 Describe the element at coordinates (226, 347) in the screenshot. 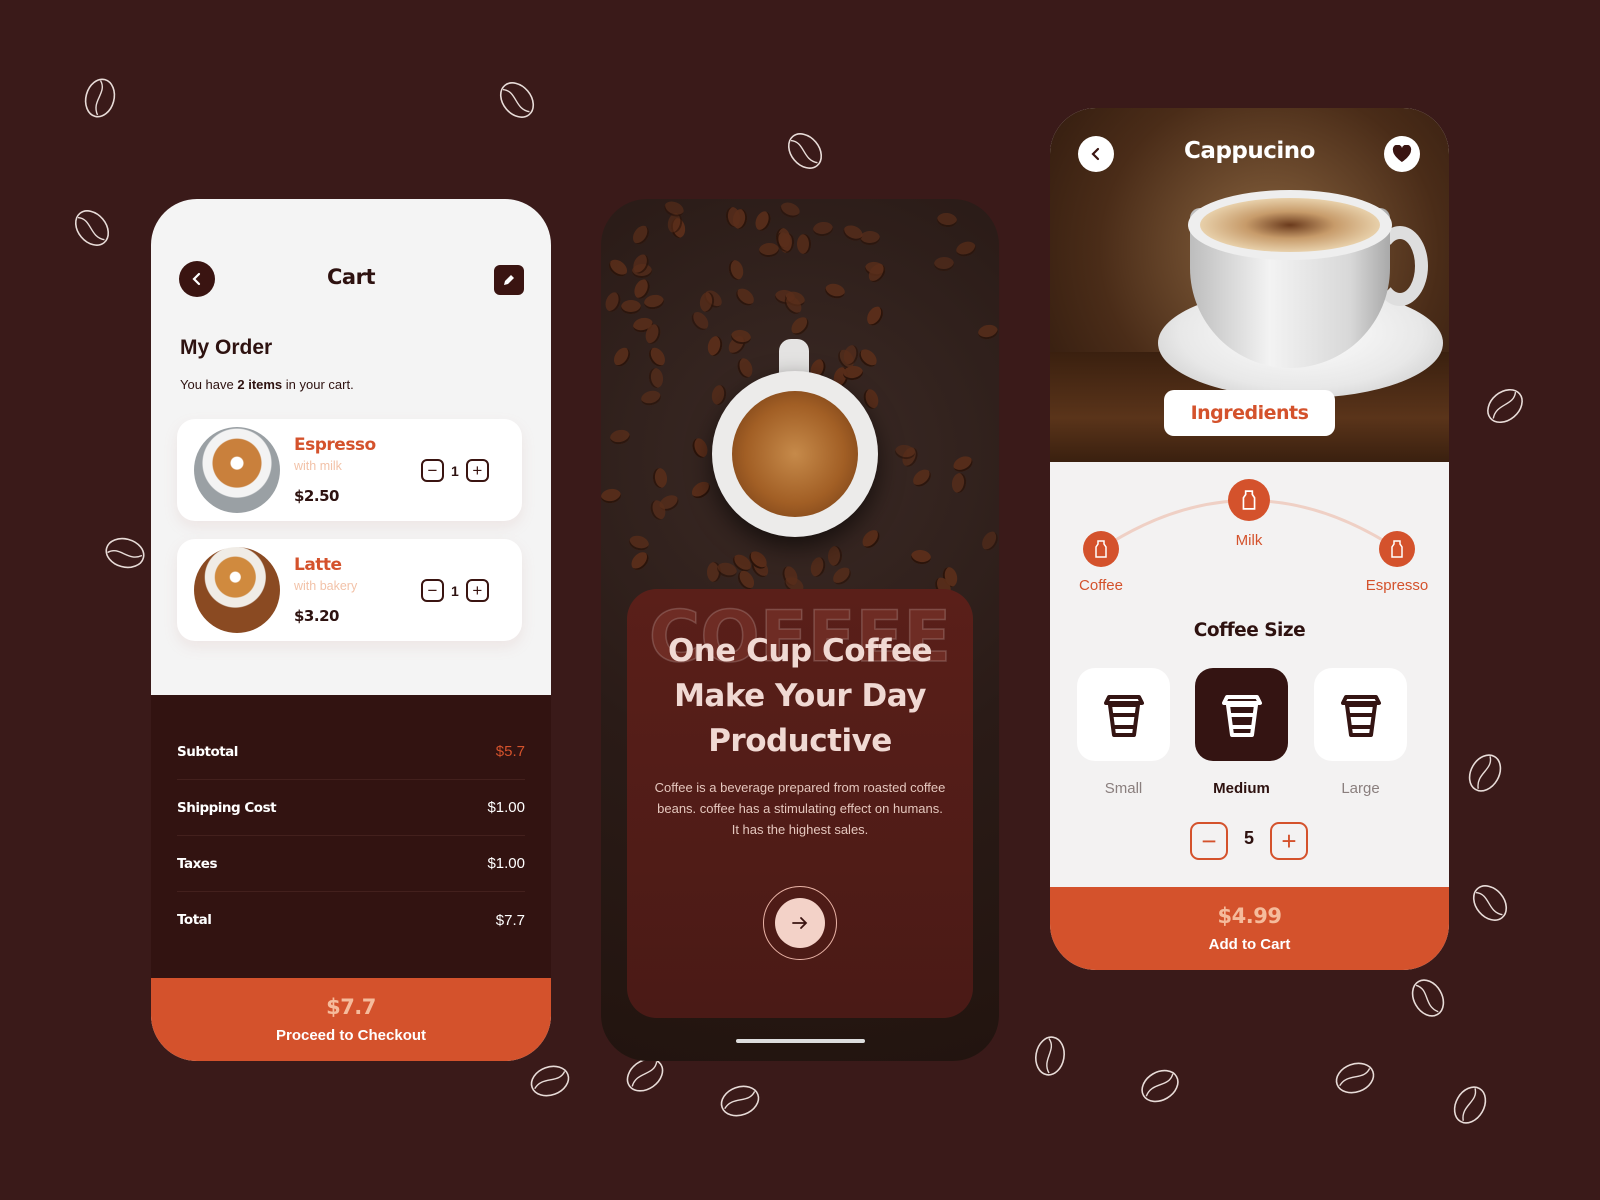

I see `section-heading: My Order` at that location.